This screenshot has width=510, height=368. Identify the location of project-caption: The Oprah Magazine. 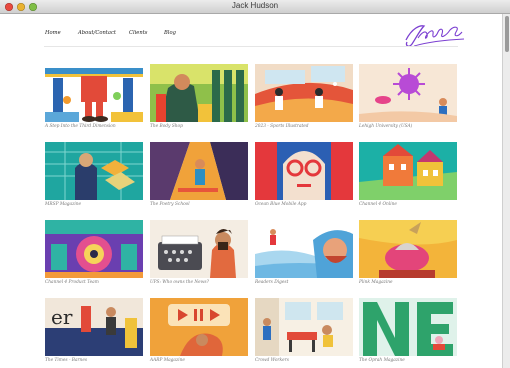
(382, 360).